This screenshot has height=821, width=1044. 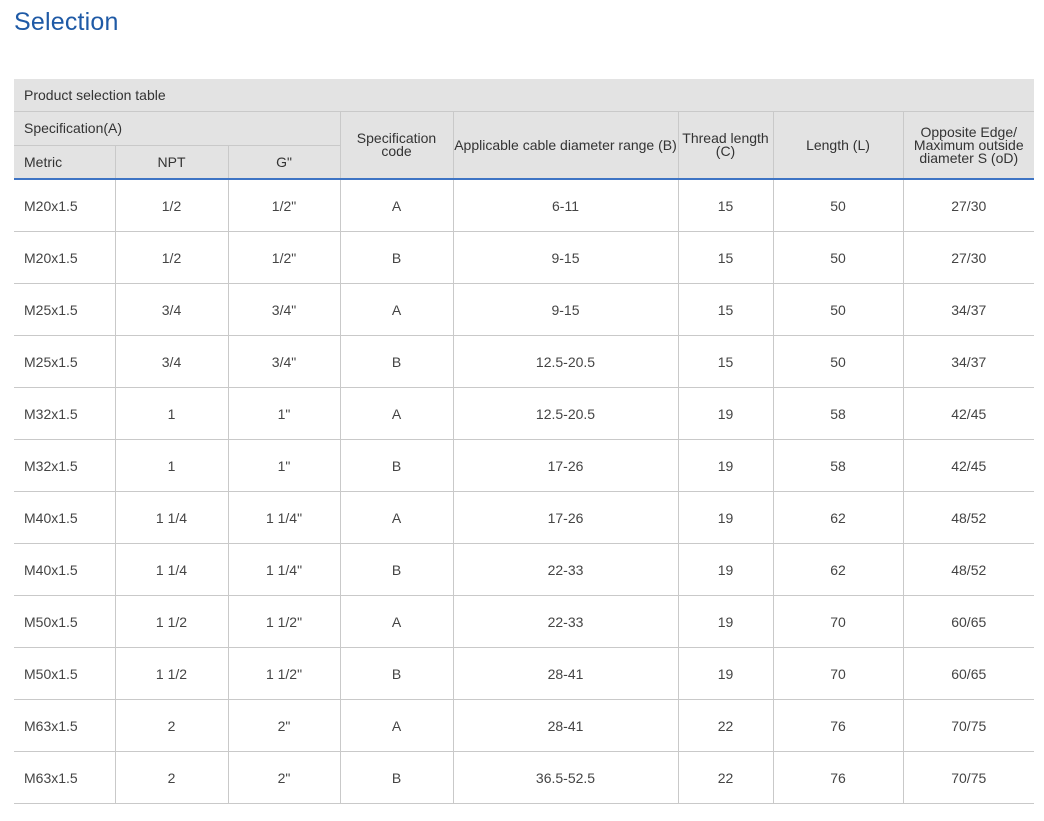 What do you see at coordinates (284, 465) in the screenshot?
I see `cell-g: 1"` at bounding box center [284, 465].